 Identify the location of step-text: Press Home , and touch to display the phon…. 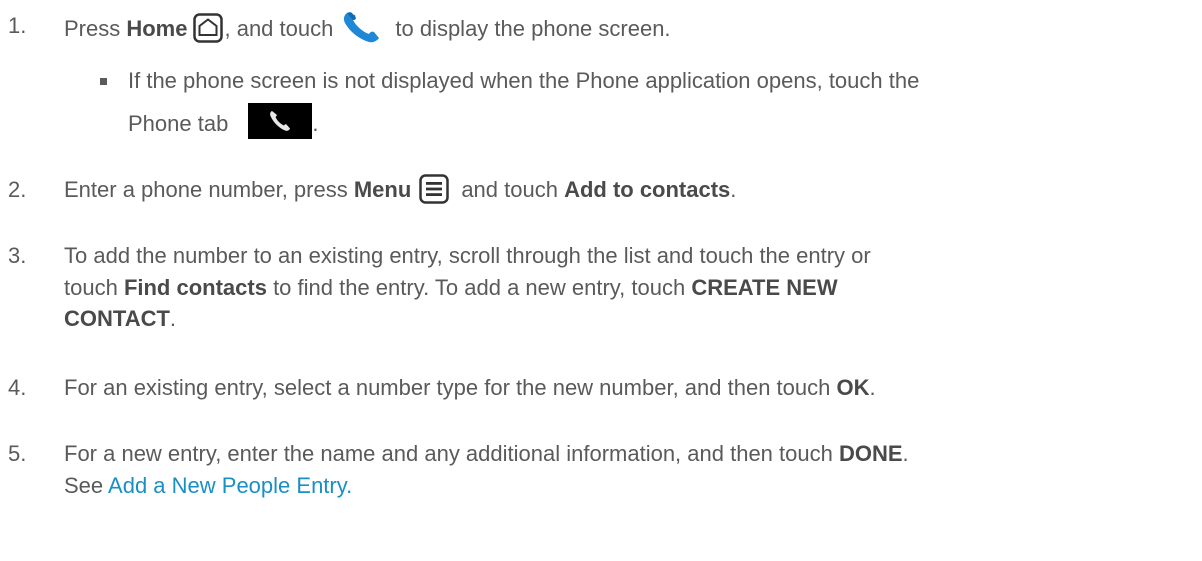
(367, 27).